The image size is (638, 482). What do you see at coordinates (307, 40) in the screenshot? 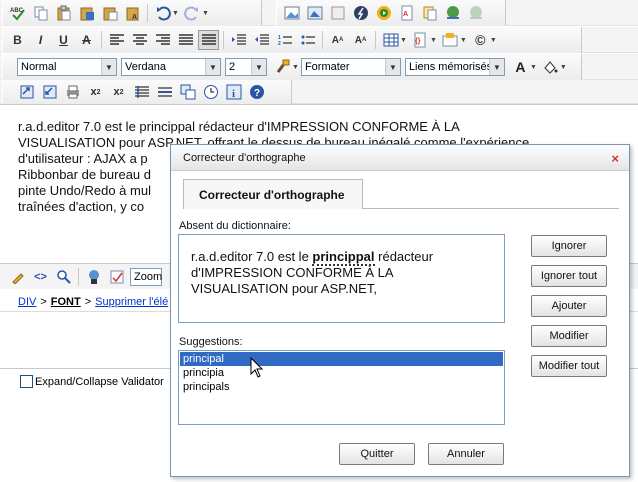
I see `bullet-list-icon` at bounding box center [307, 40].